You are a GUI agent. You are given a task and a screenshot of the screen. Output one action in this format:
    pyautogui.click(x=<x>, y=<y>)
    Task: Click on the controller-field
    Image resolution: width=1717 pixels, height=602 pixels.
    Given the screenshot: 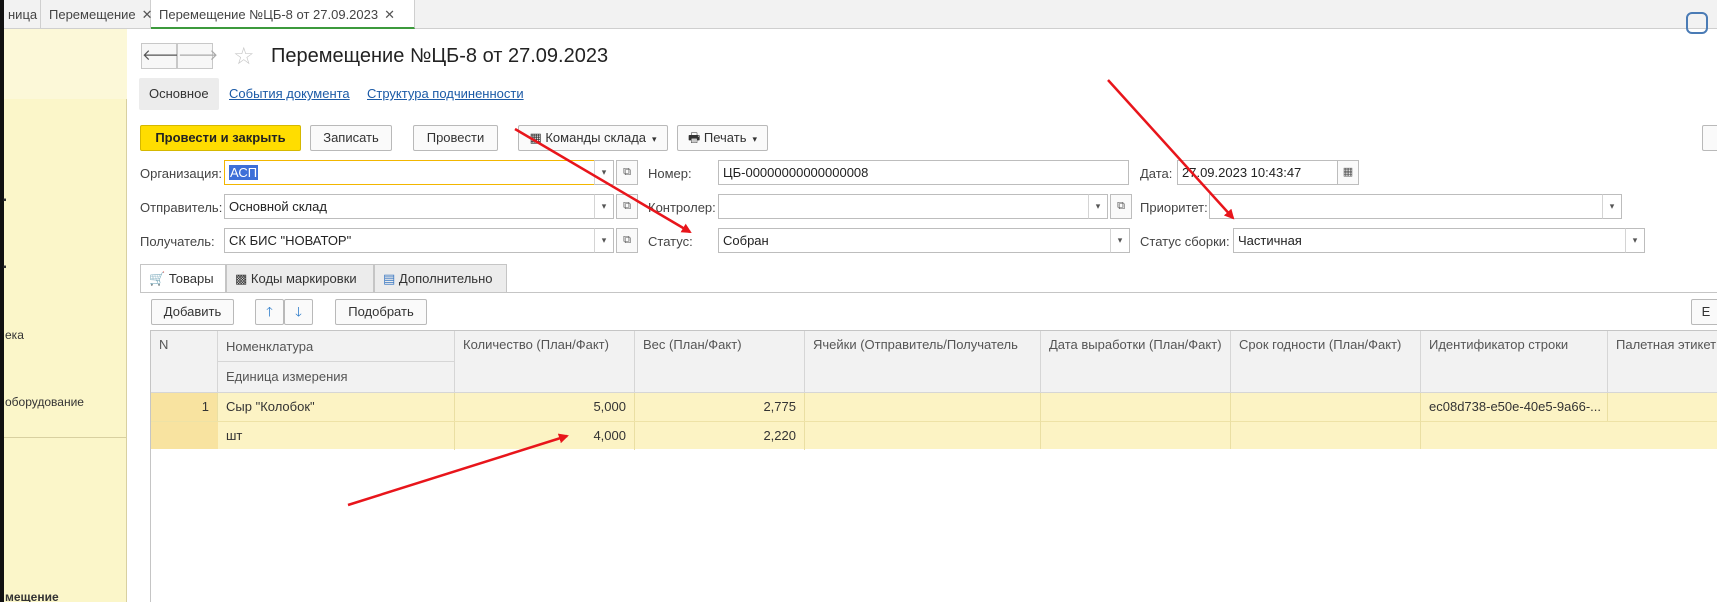 What is the action you would take?
    pyautogui.click(x=904, y=206)
    